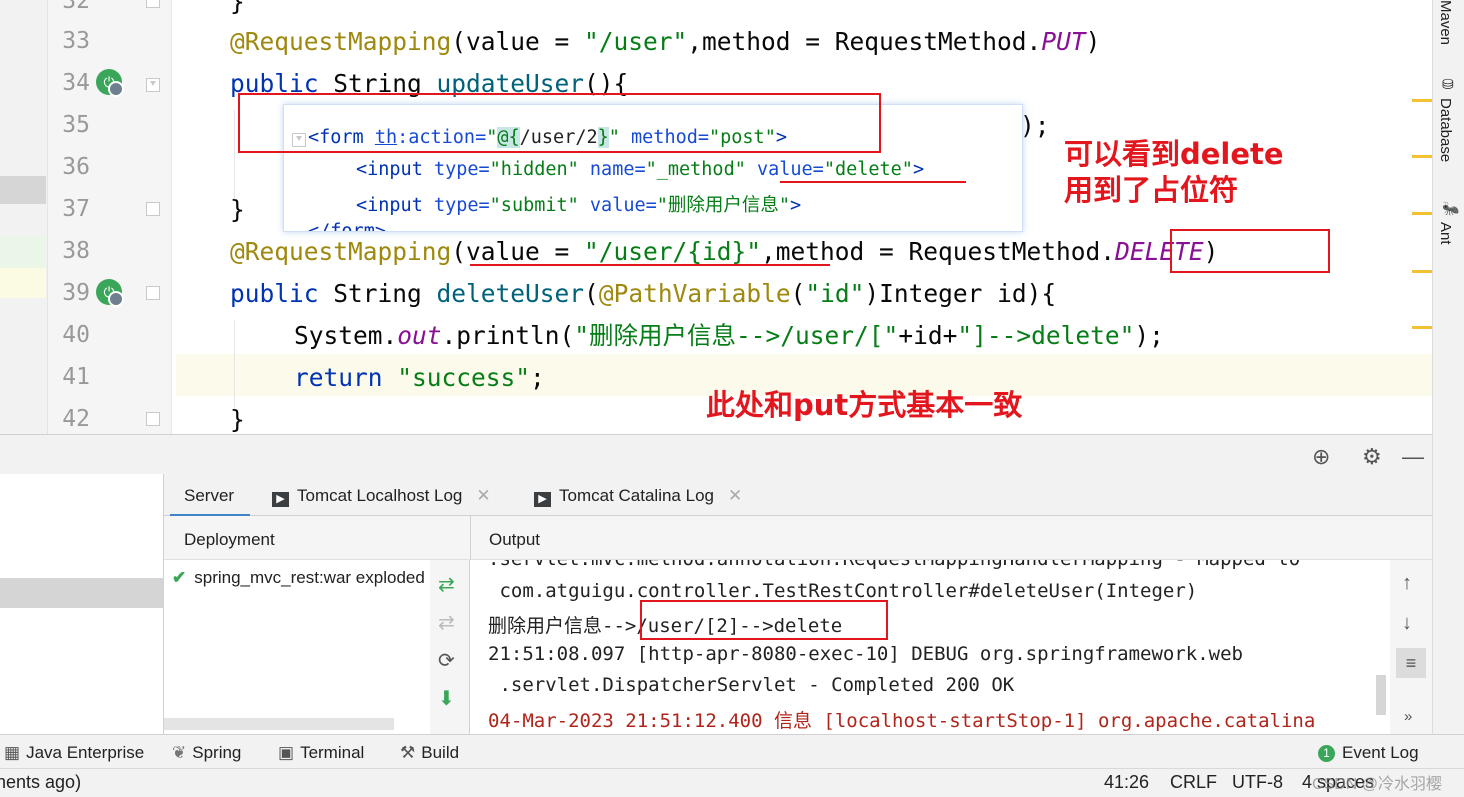 The image size is (1464, 797). I want to click on ant-icon: 🐜, so click(1451, 208).